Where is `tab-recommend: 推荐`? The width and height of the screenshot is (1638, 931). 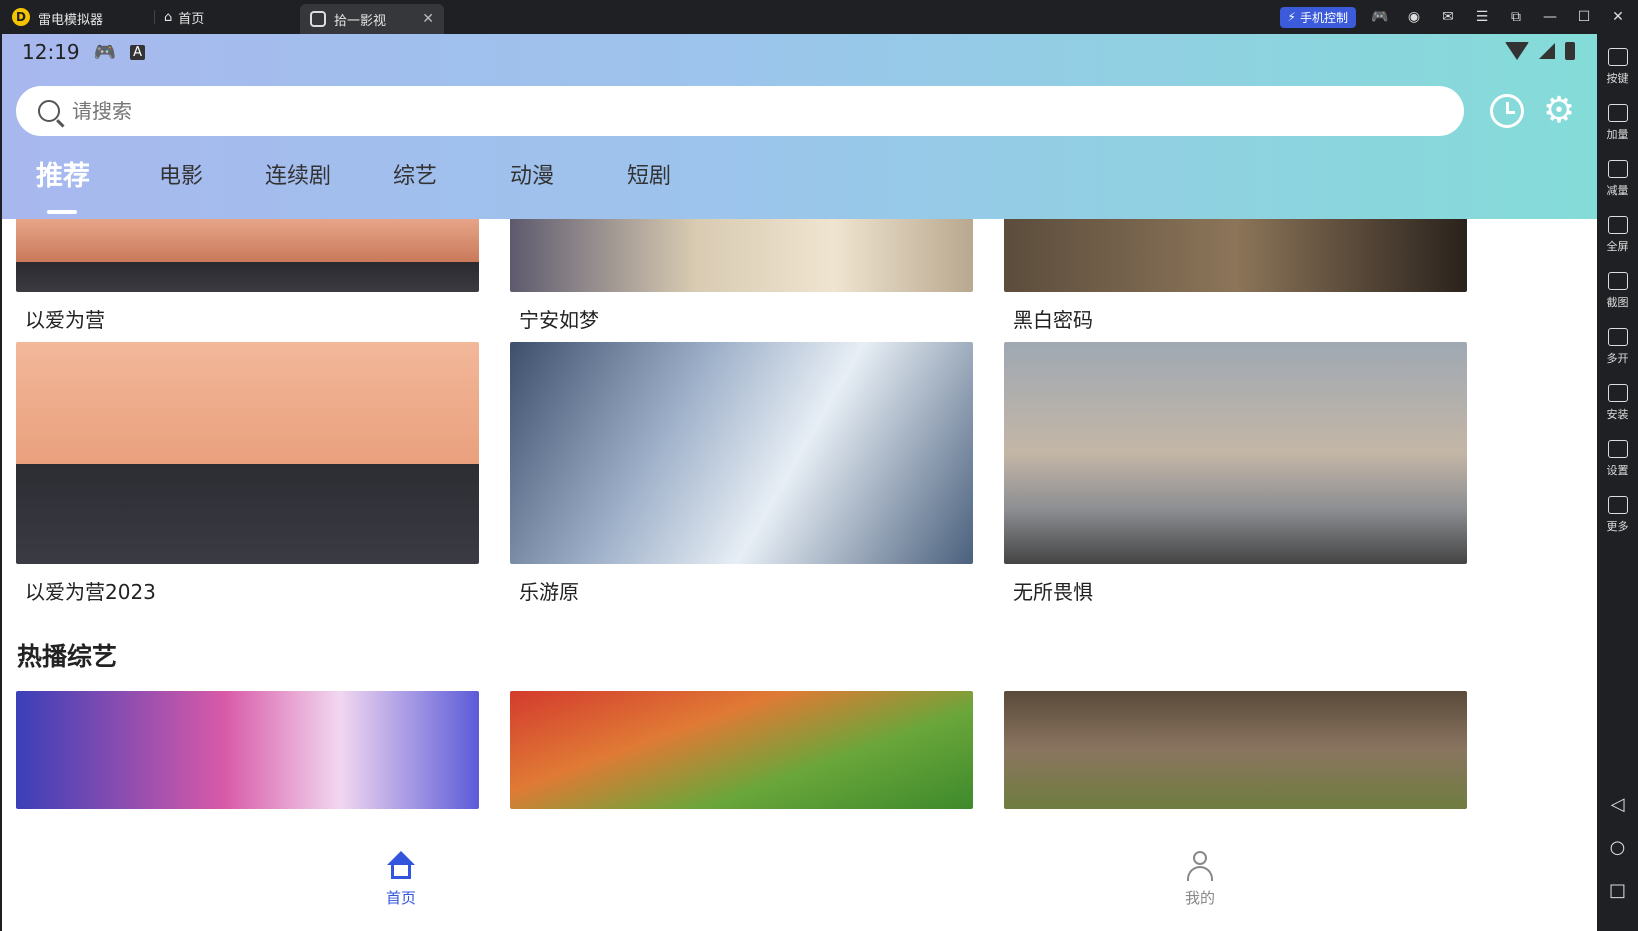
tab-recommend: 推荐 is located at coordinates (63, 173).